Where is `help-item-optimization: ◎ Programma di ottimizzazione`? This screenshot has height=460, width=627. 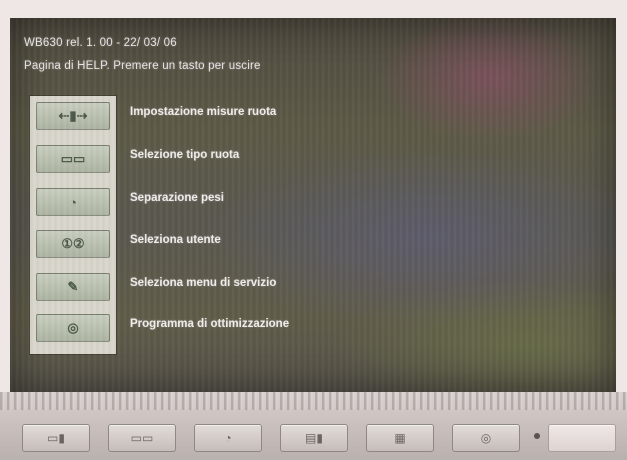
help-item-optimization: ◎ Programma di ottimizzazione is located at coordinates (240, 328).